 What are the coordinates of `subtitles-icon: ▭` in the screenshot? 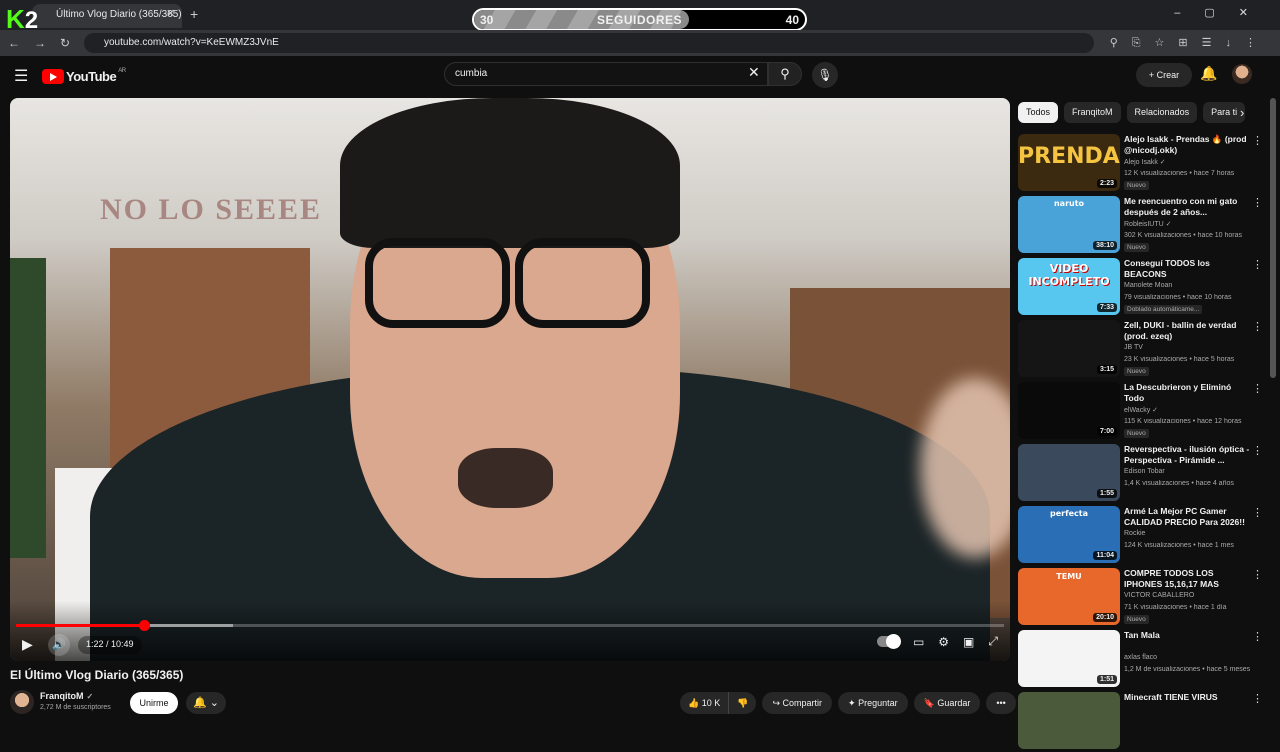 It's located at (918, 642).